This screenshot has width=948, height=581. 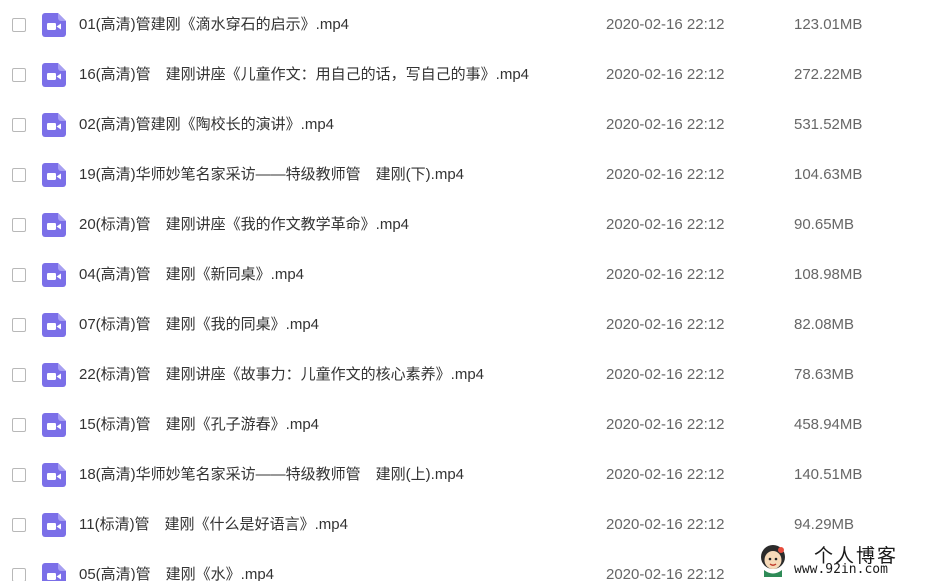 I want to click on file-size: 78.63MB, so click(x=824, y=374).